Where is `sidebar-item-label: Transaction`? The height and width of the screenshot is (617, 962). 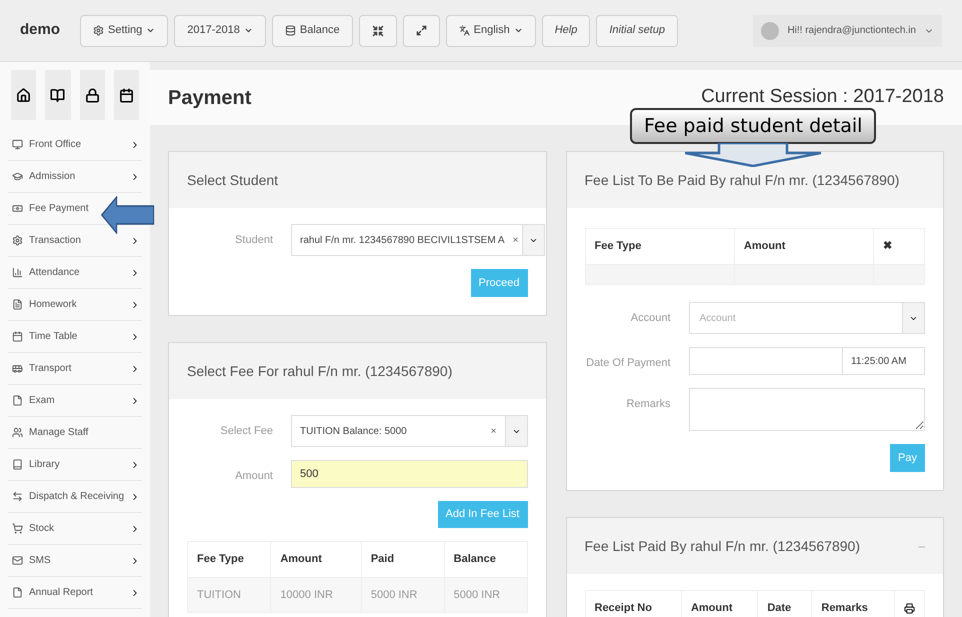 sidebar-item-label: Transaction is located at coordinates (55, 241).